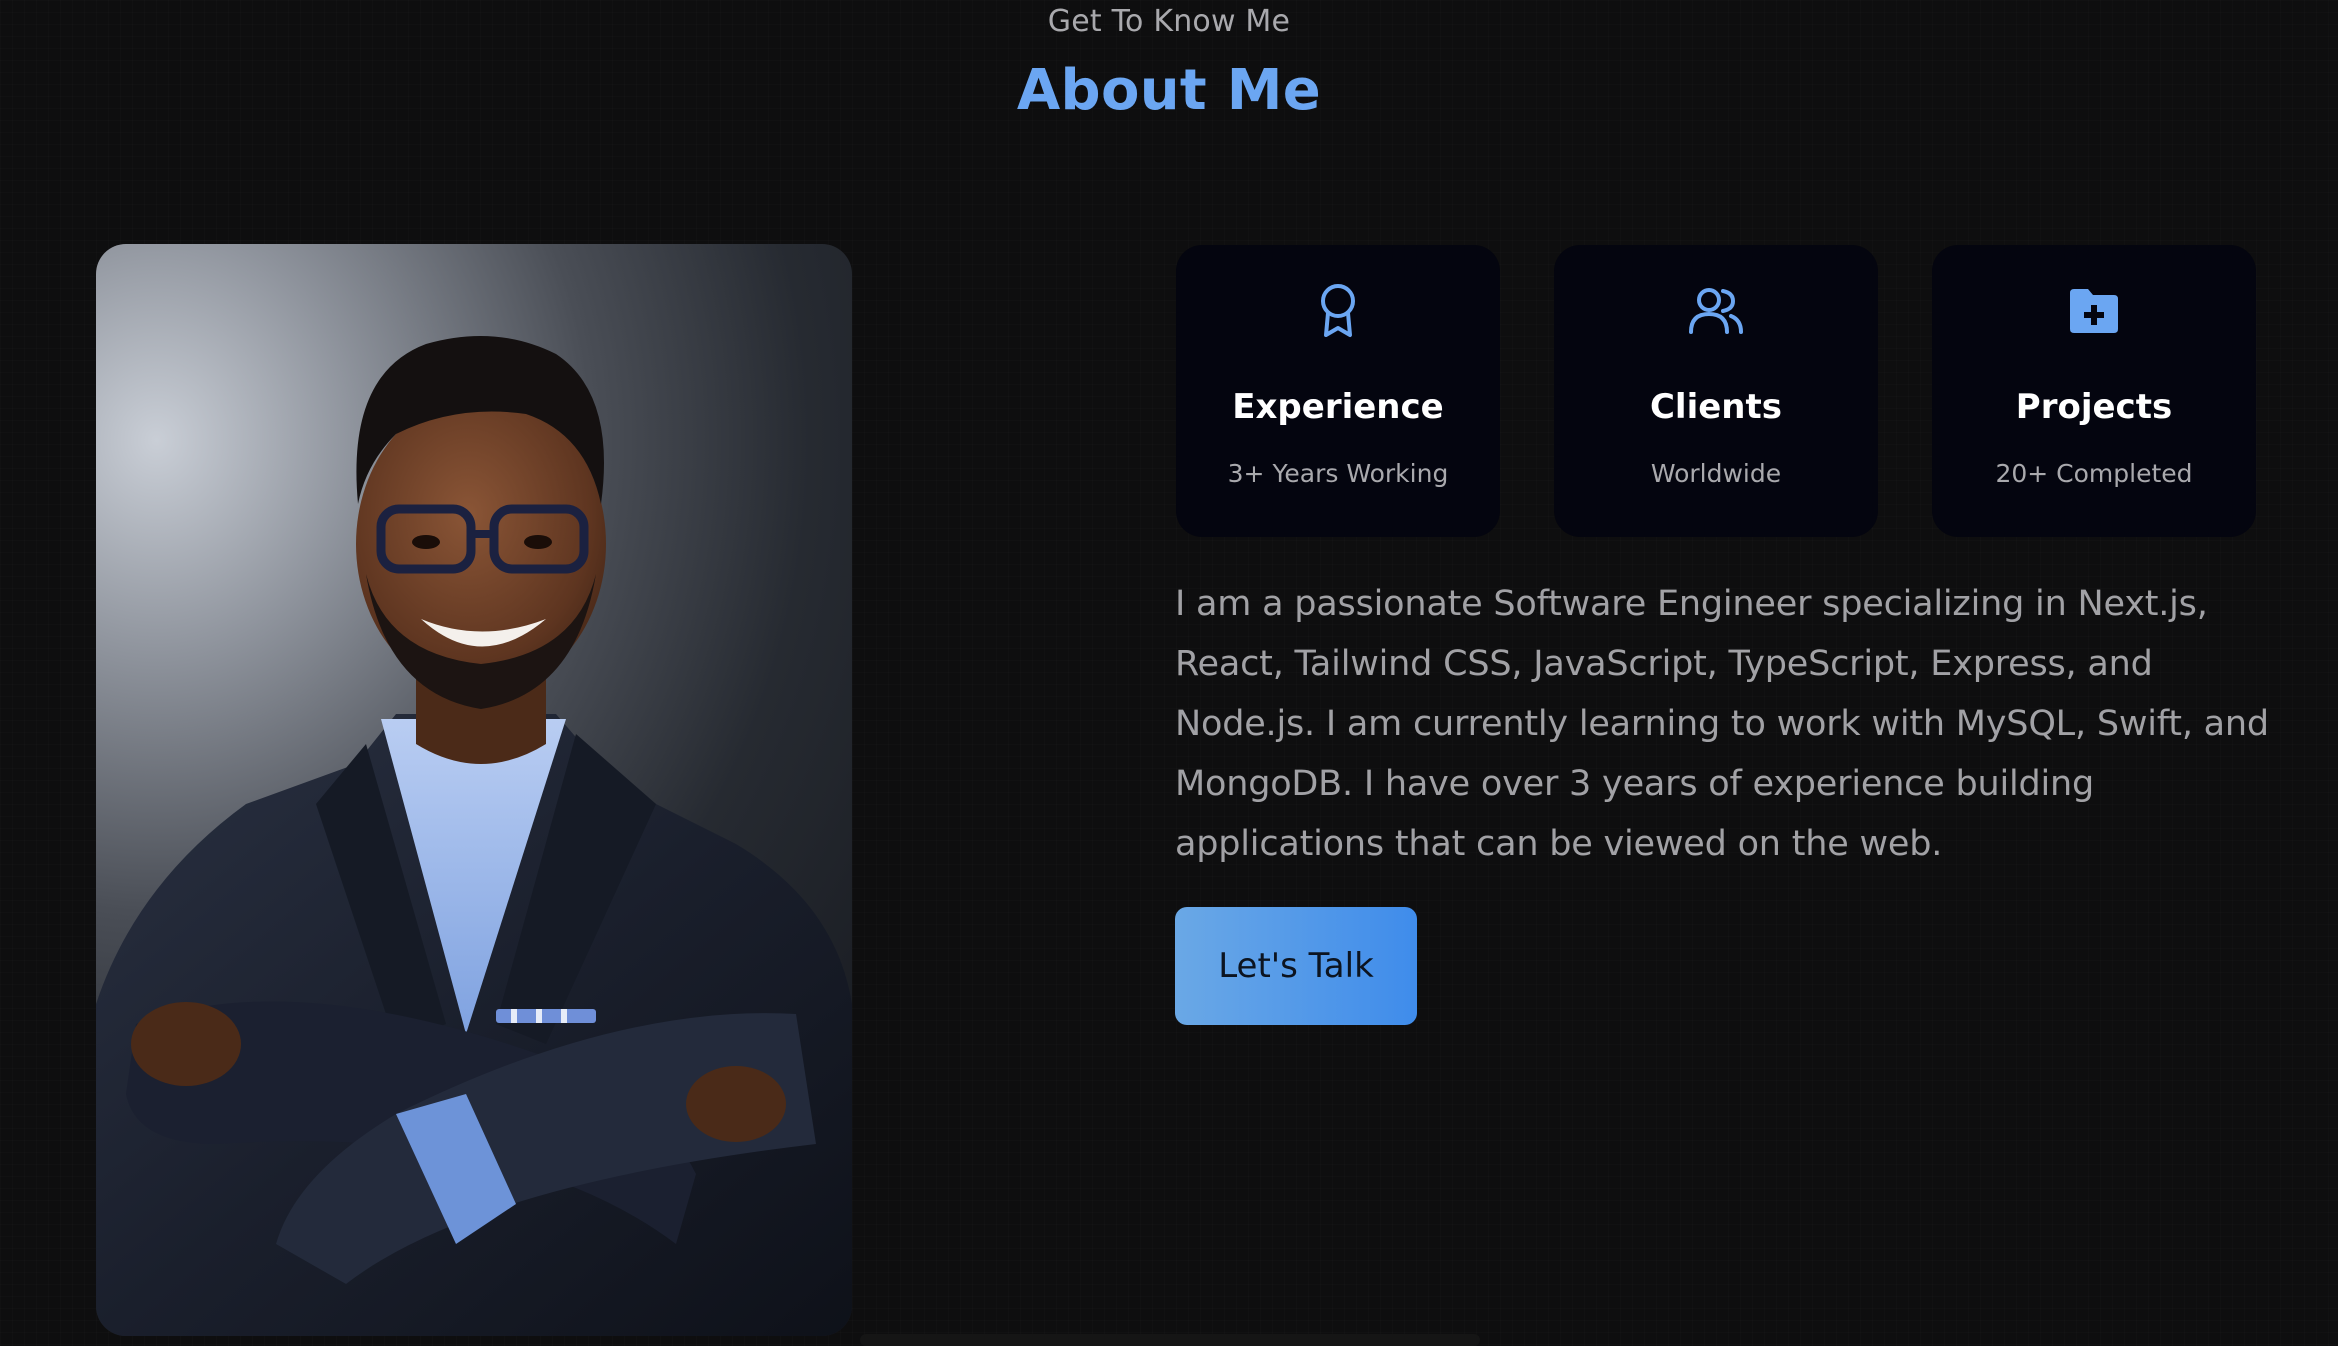  Describe the element at coordinates (1296, 966) in the screenshot. I see `lets-talk-button: Let's Talk` at that location.